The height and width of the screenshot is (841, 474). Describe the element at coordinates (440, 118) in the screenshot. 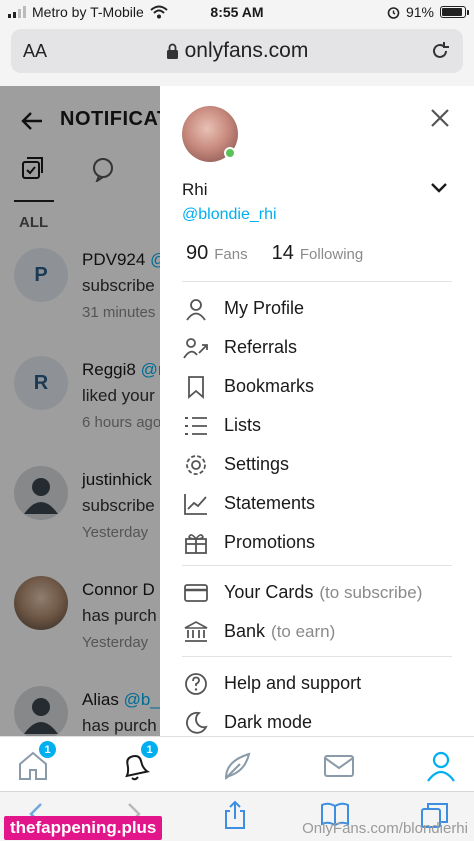

I see `close-icon` at that location.